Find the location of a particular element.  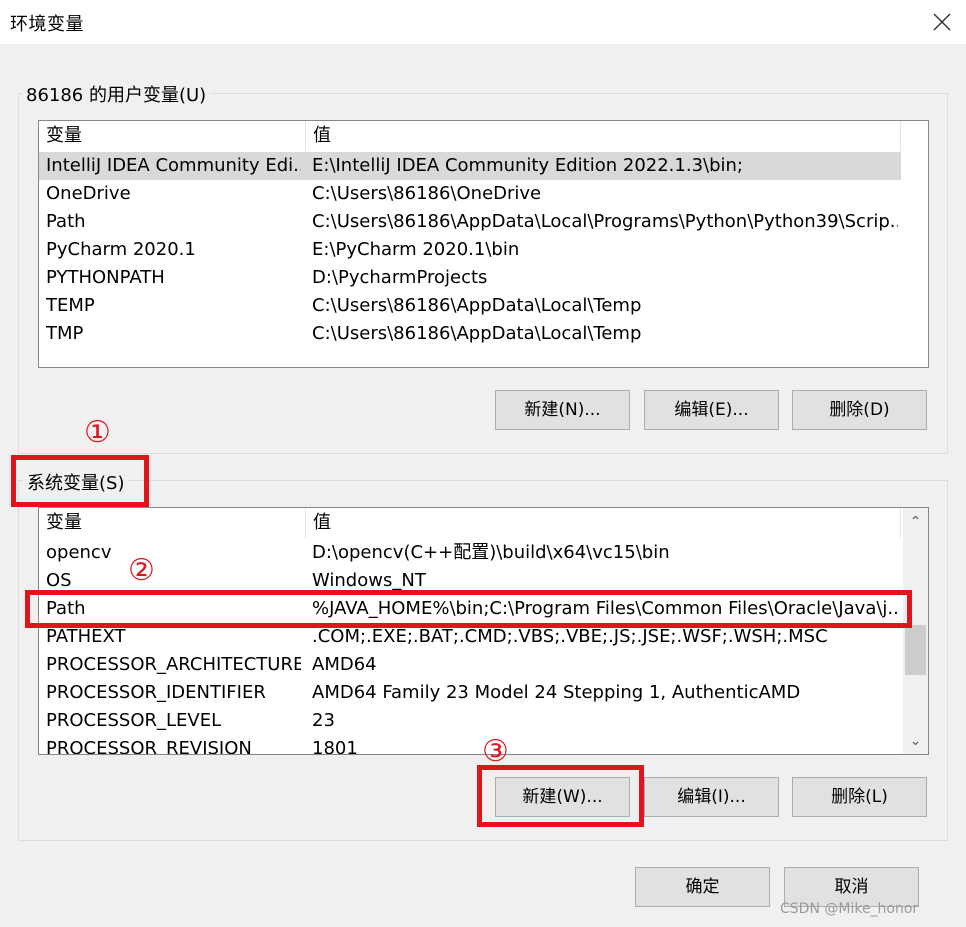

scrollbar-thumb is located at coordinates (915, 650).